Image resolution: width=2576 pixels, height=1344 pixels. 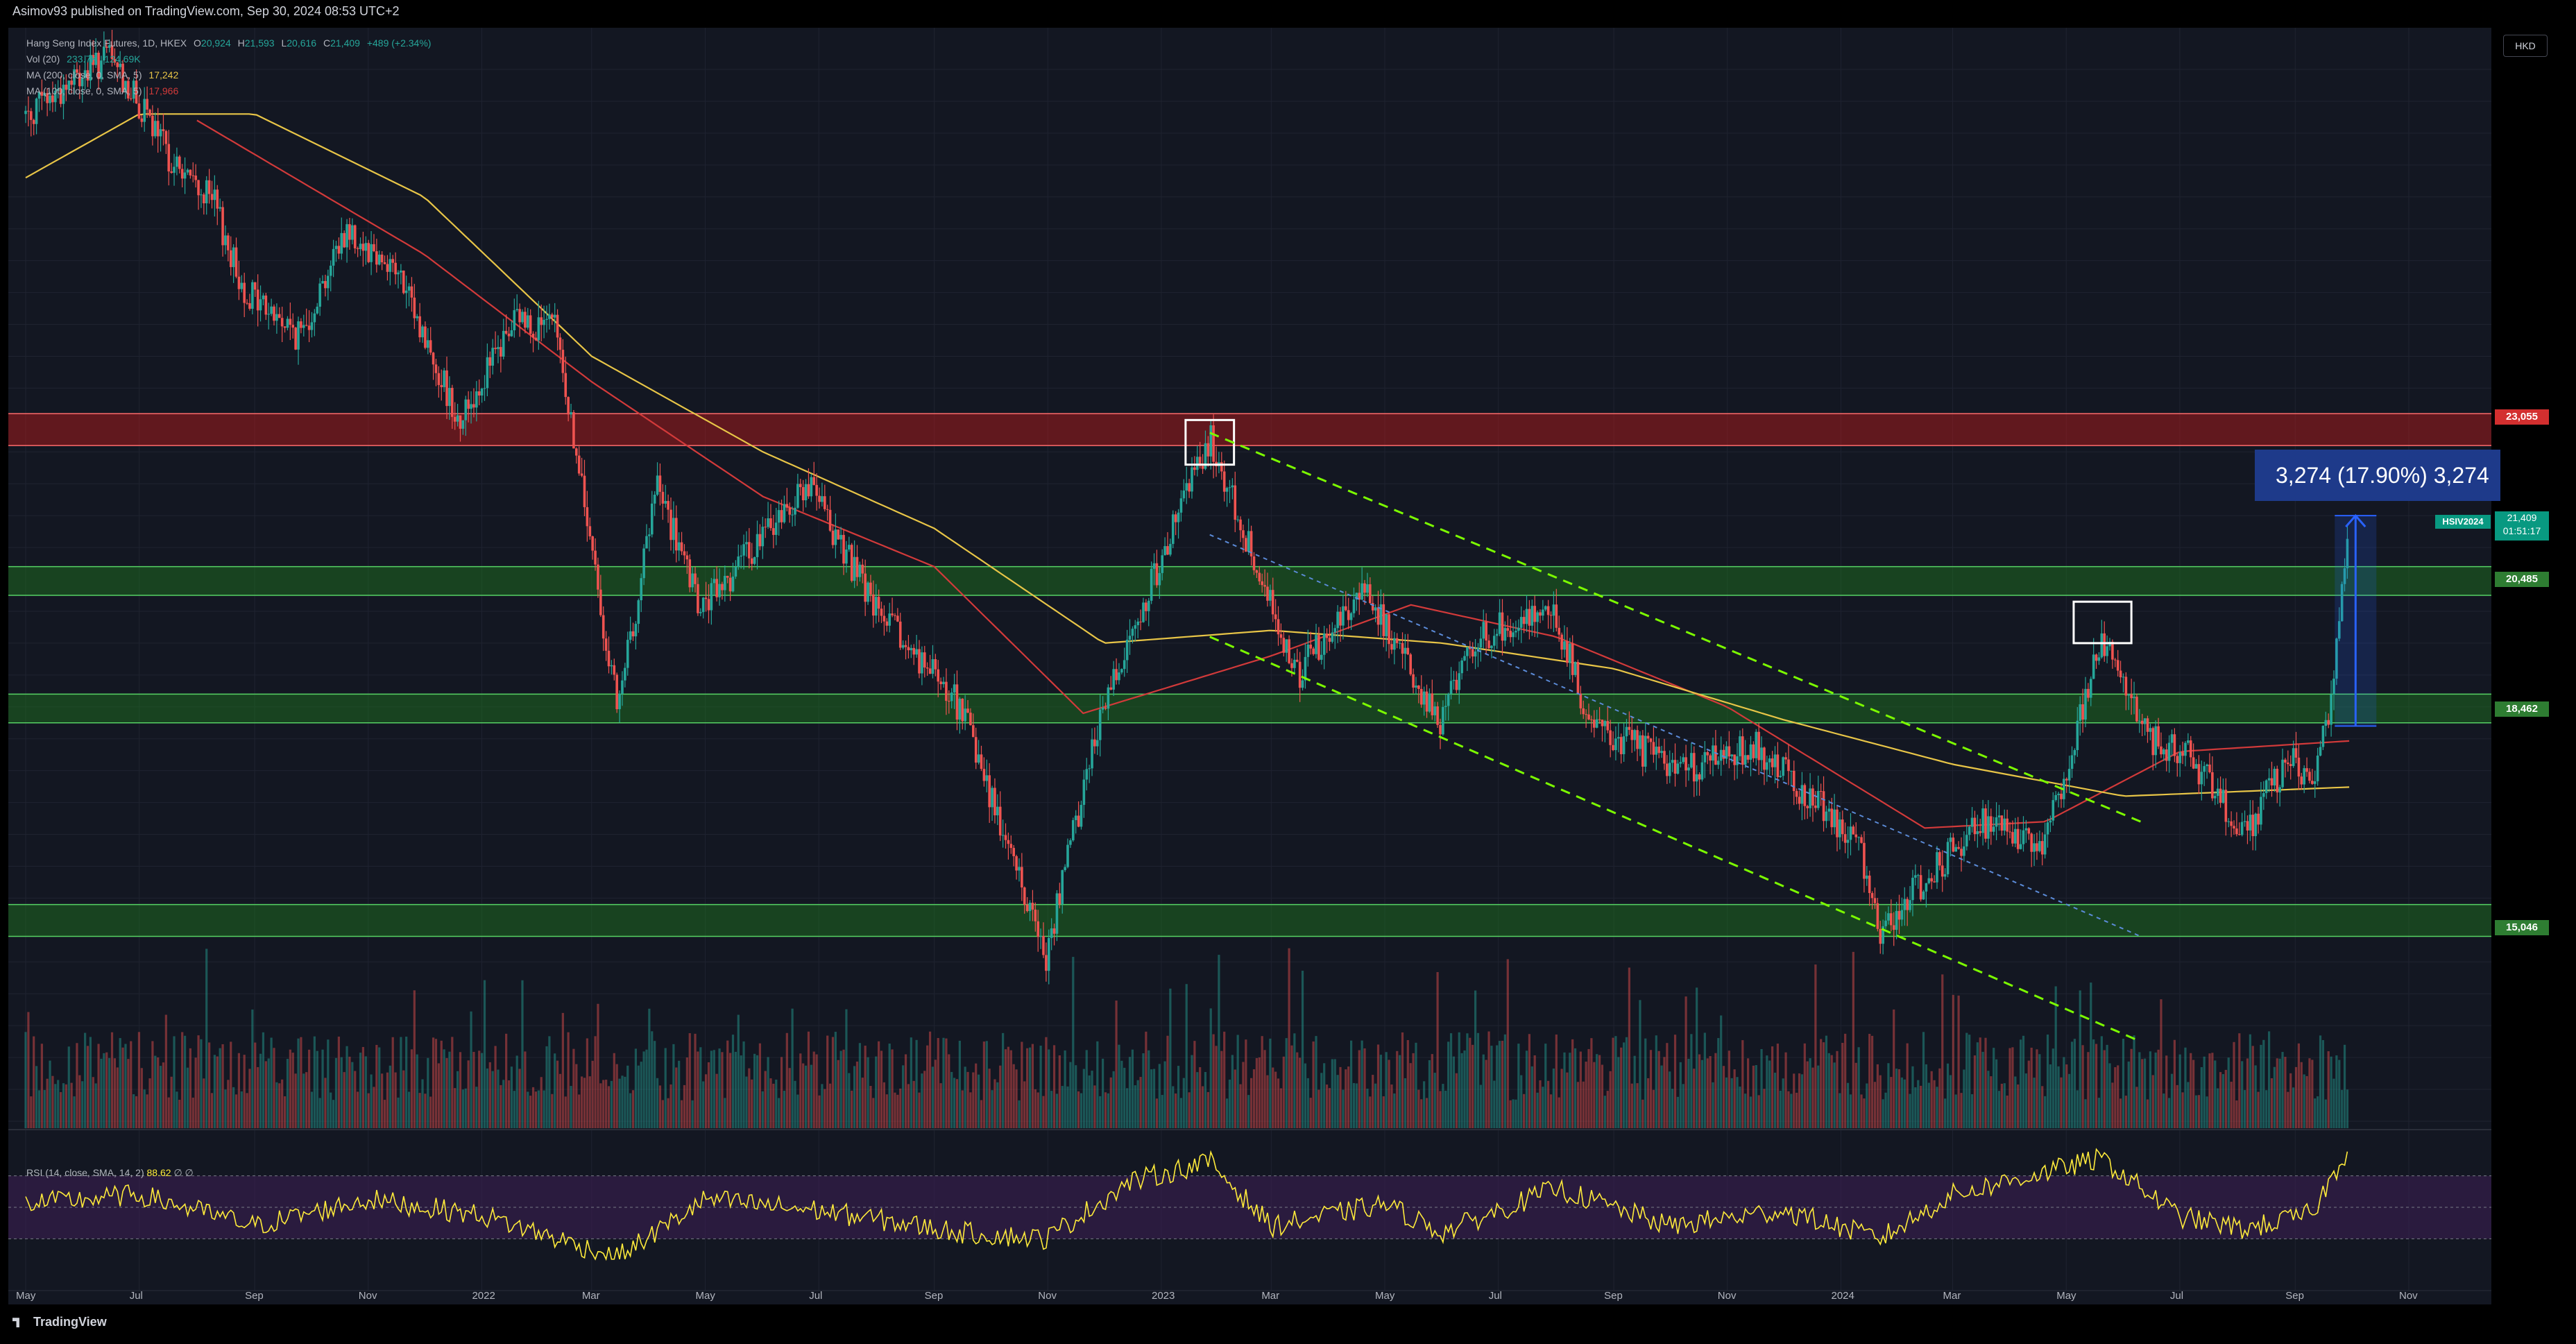 I want to click on measurement-label: 3,274 (17.90%) 3,274, so click(x=2377, y=475).